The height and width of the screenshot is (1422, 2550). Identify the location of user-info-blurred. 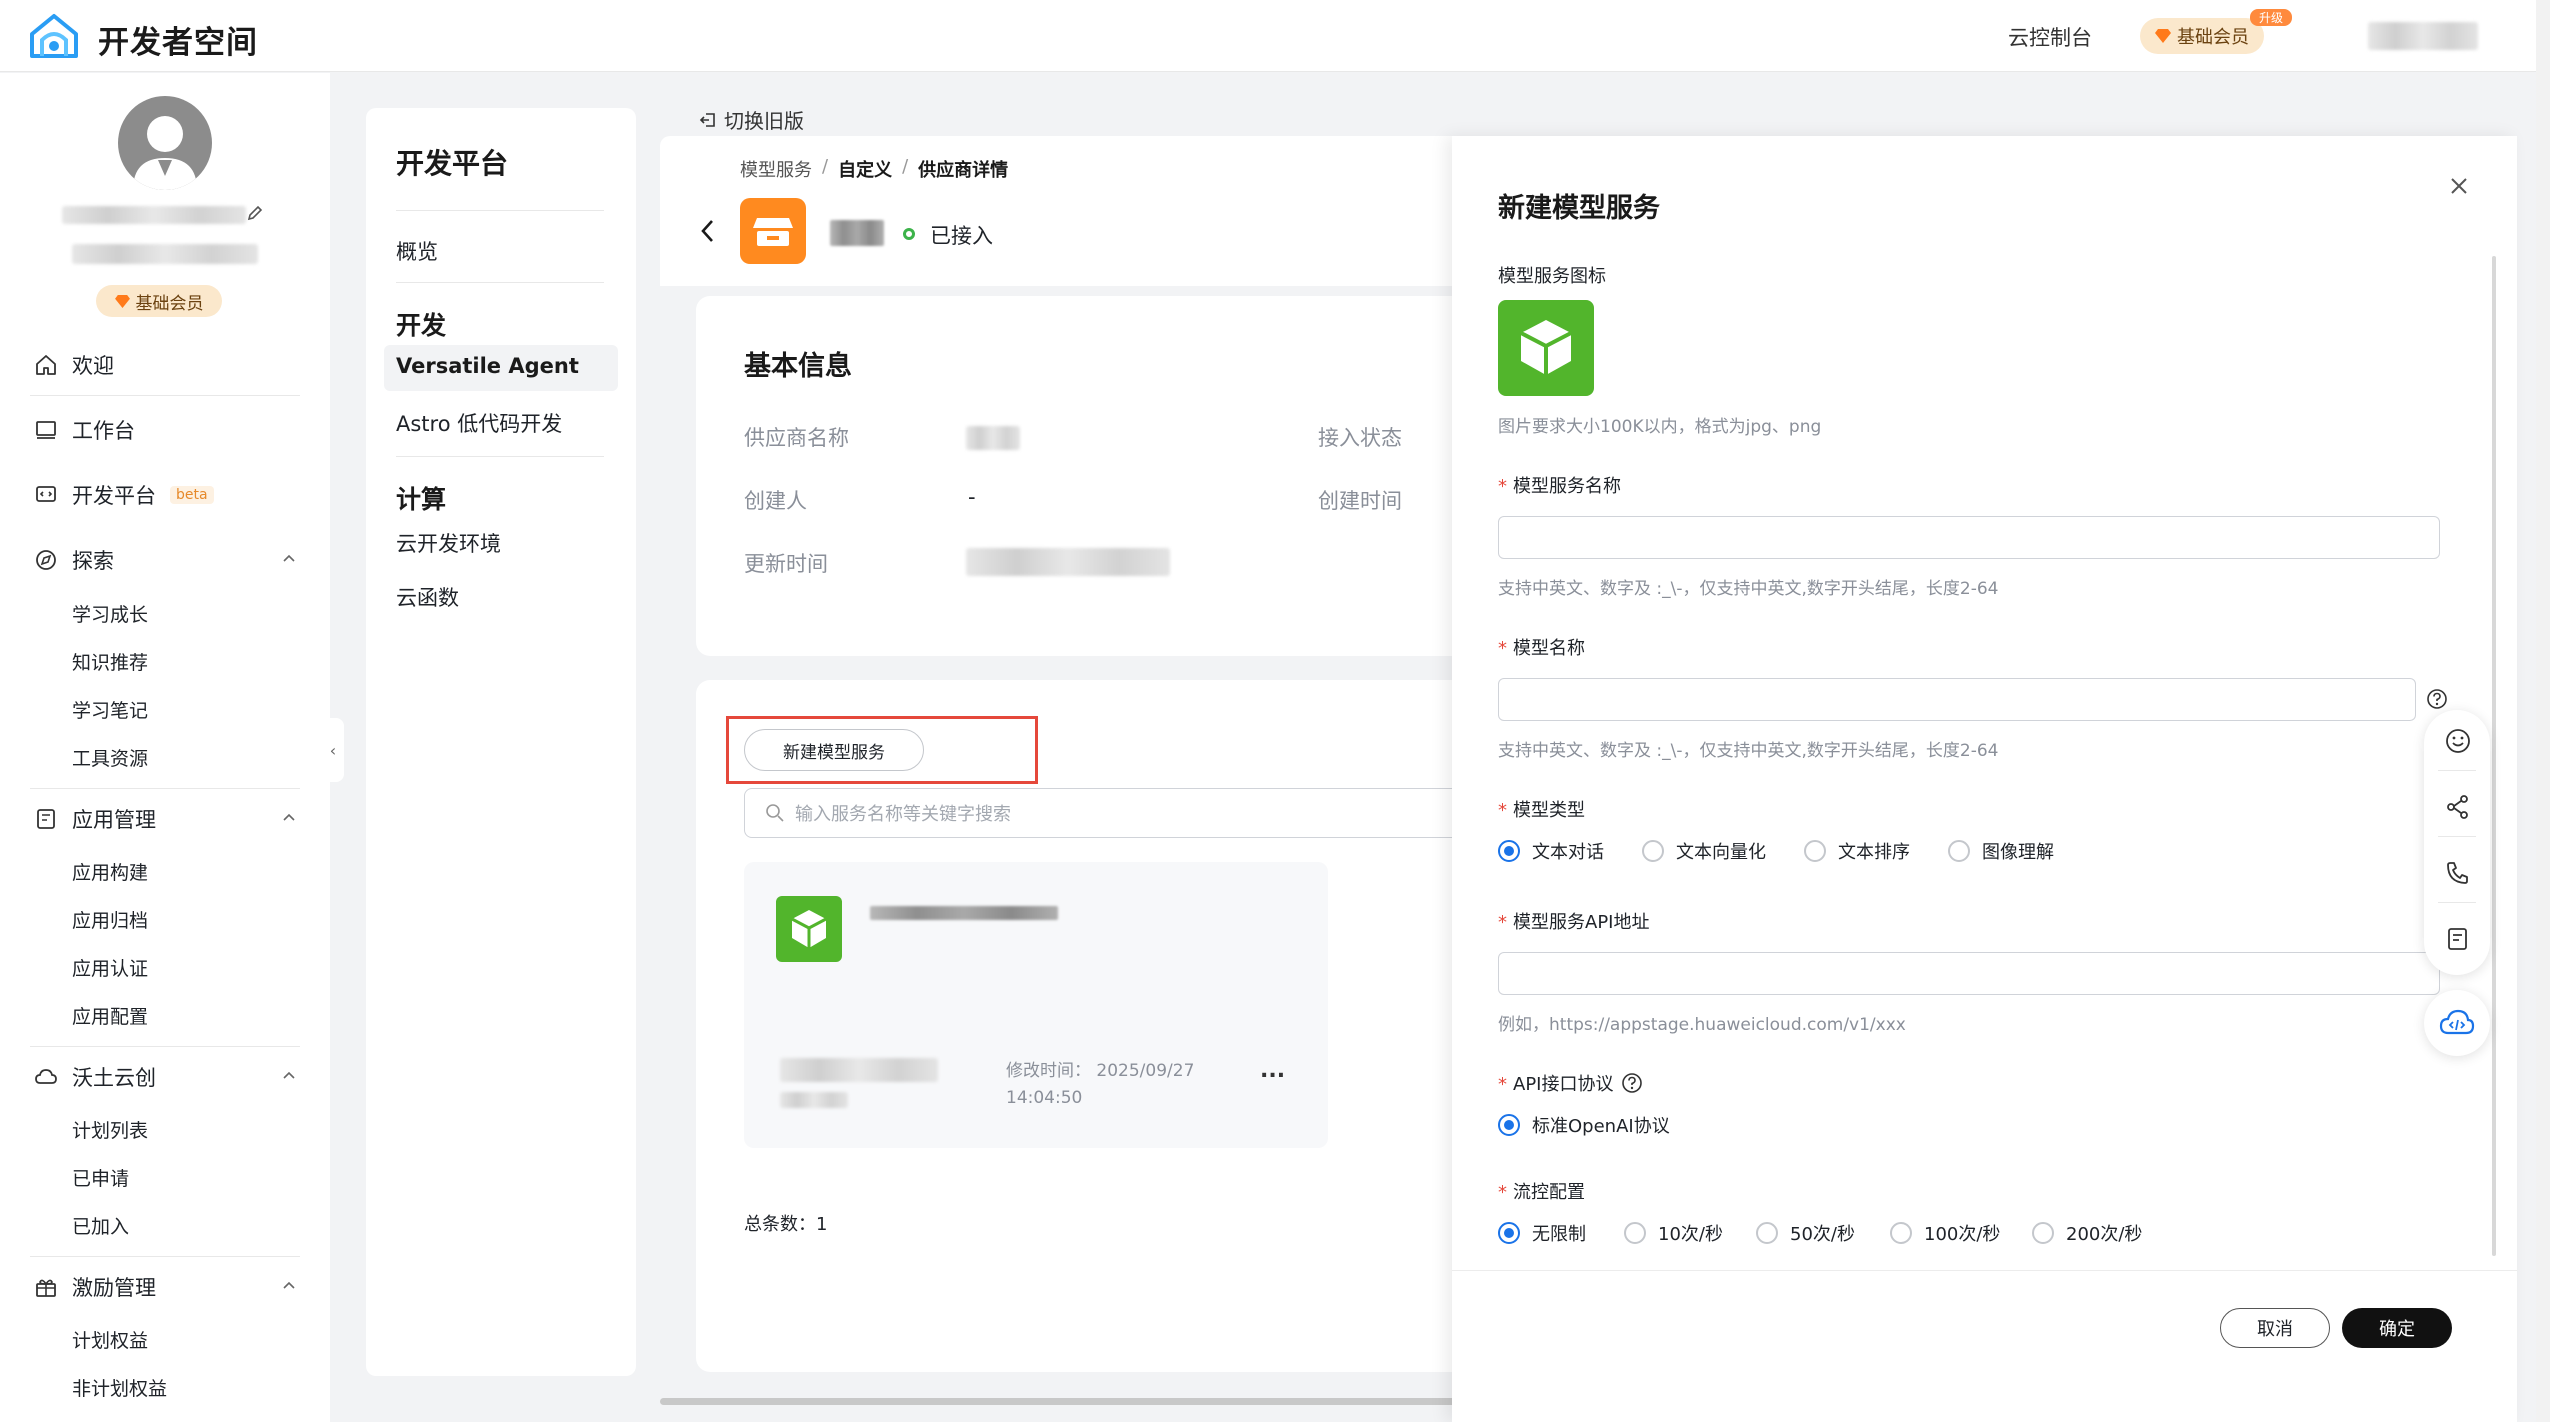
(2423, 36).